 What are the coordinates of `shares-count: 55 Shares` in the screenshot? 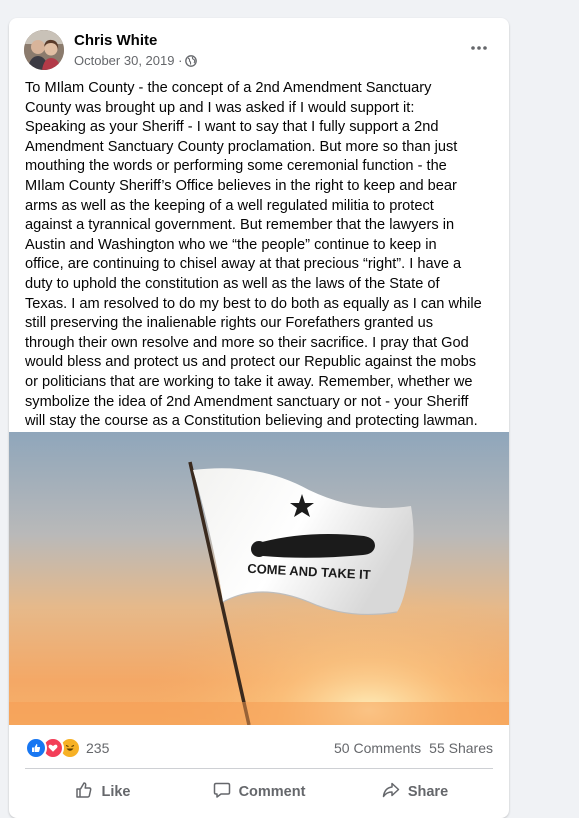 It's located at (461, 748).